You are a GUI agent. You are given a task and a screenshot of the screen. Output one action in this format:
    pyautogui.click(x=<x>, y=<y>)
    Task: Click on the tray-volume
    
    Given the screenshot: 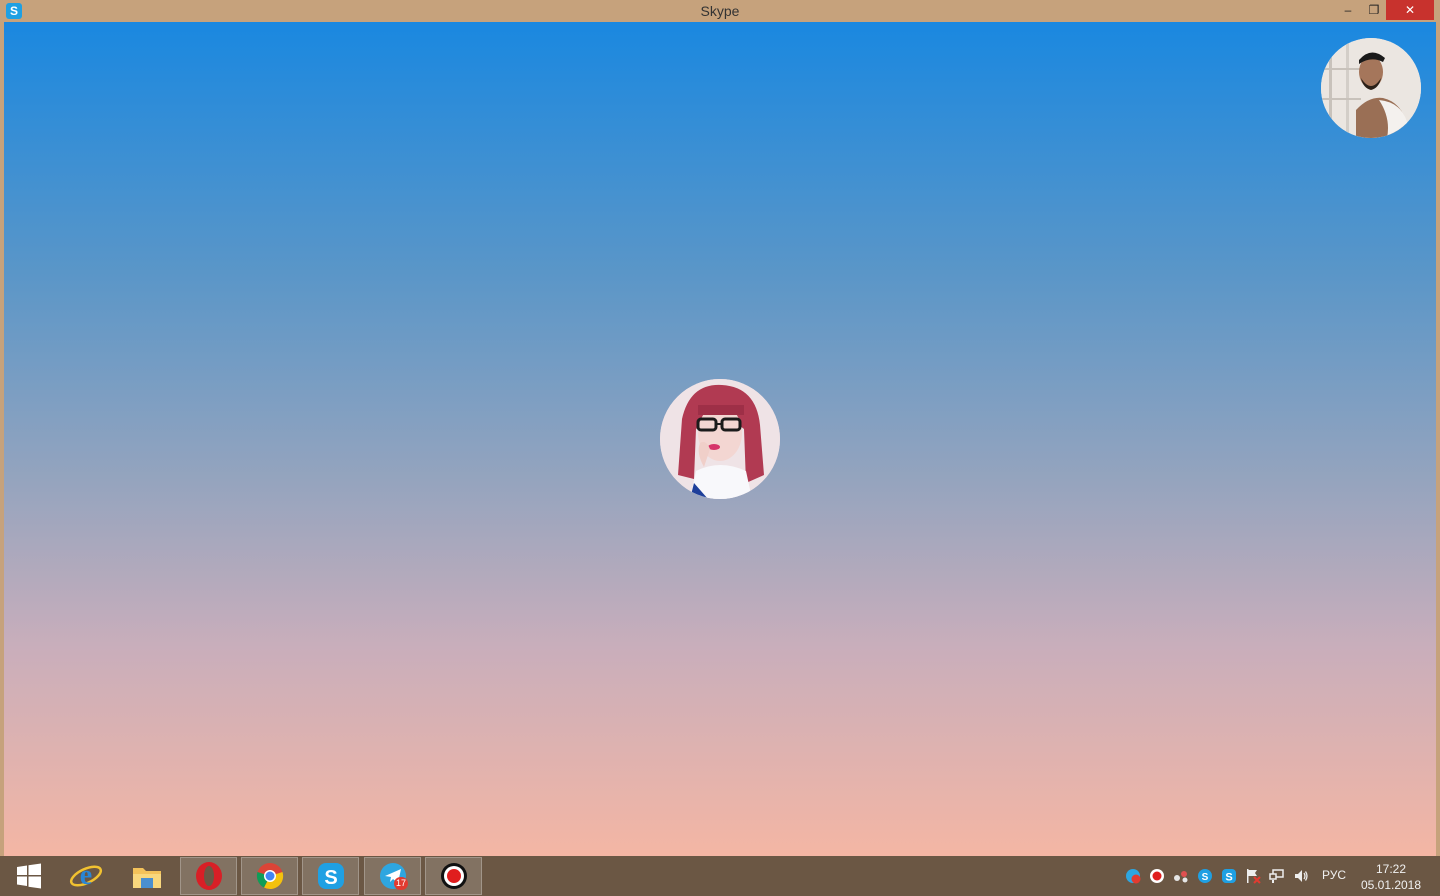 What is the action you would take?
    pyautogui.click(x=1301, y=876)
    